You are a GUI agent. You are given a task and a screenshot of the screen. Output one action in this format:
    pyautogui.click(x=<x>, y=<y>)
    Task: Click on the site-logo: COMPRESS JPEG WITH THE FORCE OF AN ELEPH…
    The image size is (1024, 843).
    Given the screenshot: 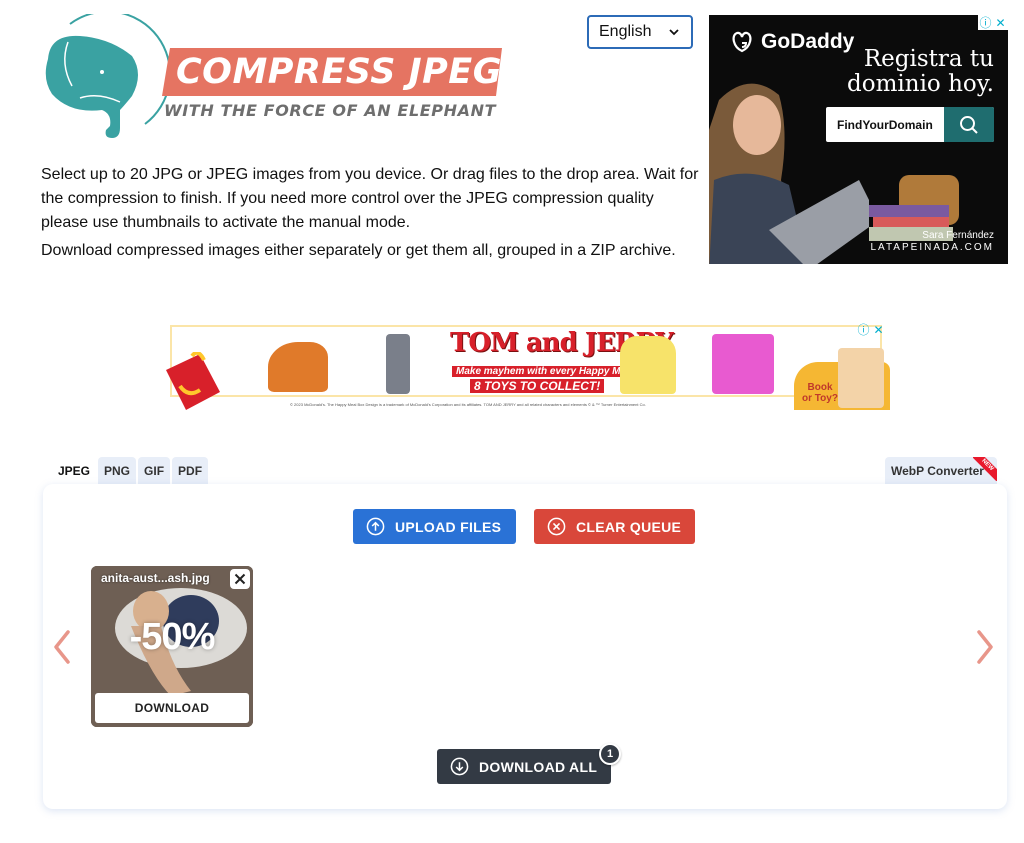 What is the action you would take?
    pyautogui.click(x=275, y=78)
    